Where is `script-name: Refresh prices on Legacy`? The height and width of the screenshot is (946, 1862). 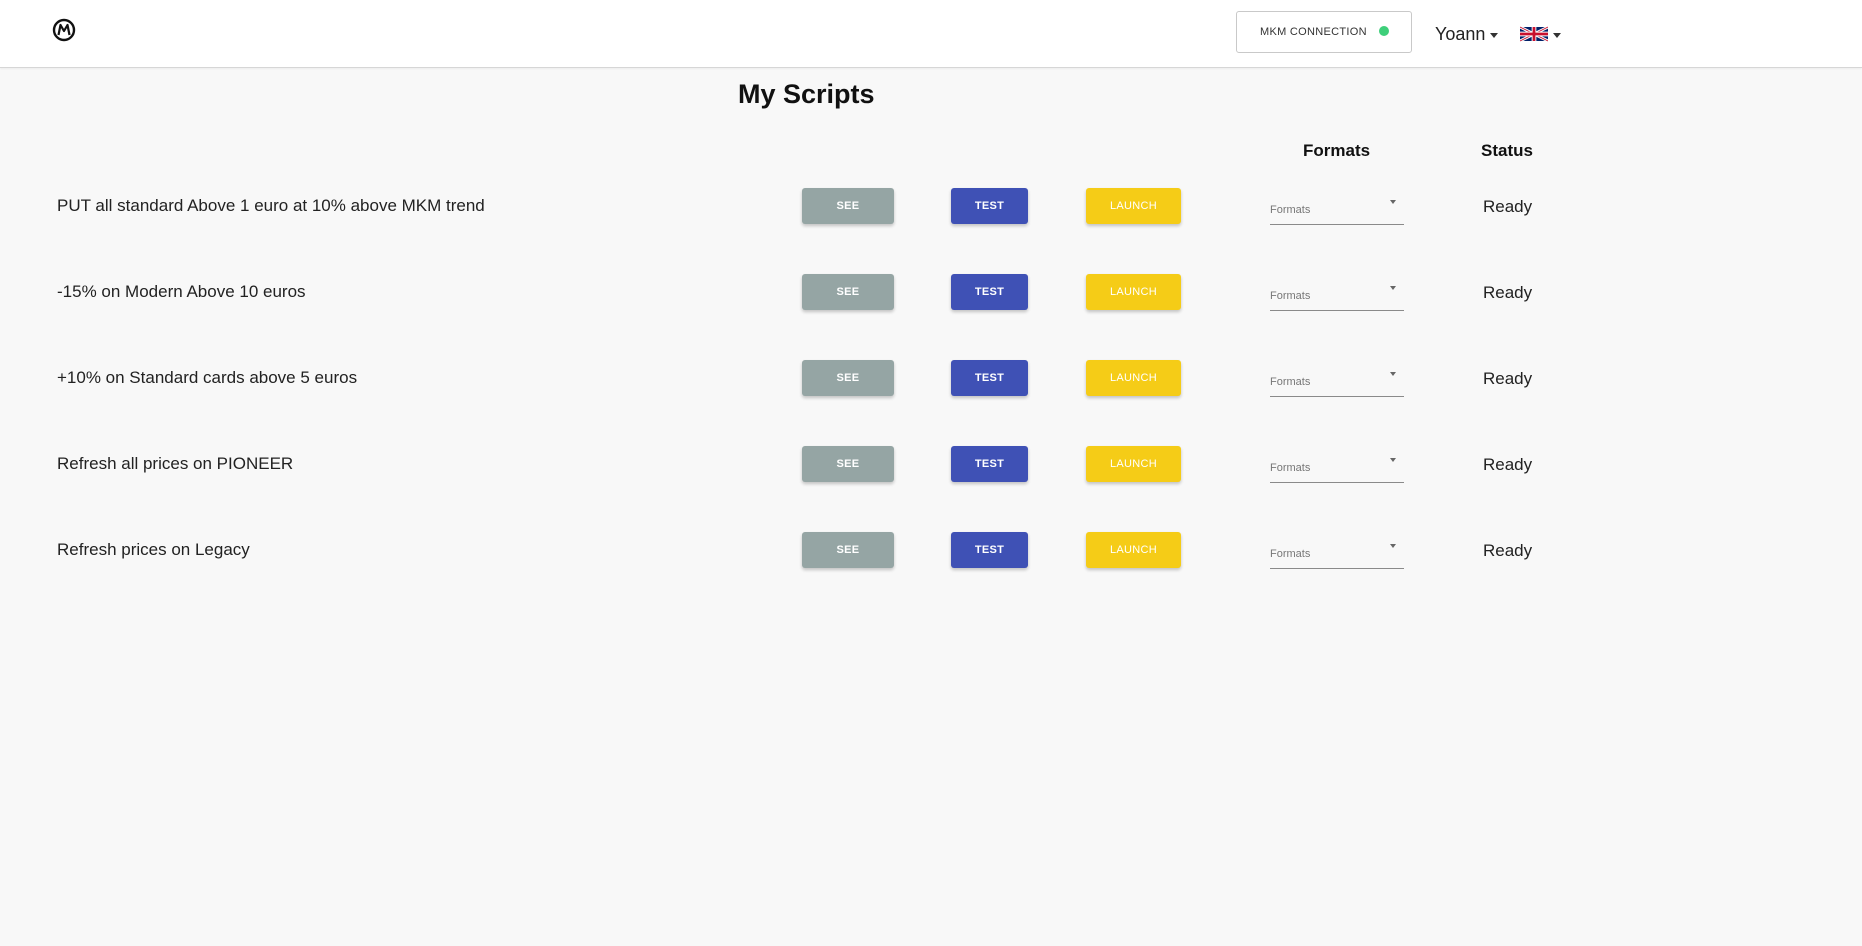 script-name: Refresh prices on Legacy is located at coordinates (153, 549).